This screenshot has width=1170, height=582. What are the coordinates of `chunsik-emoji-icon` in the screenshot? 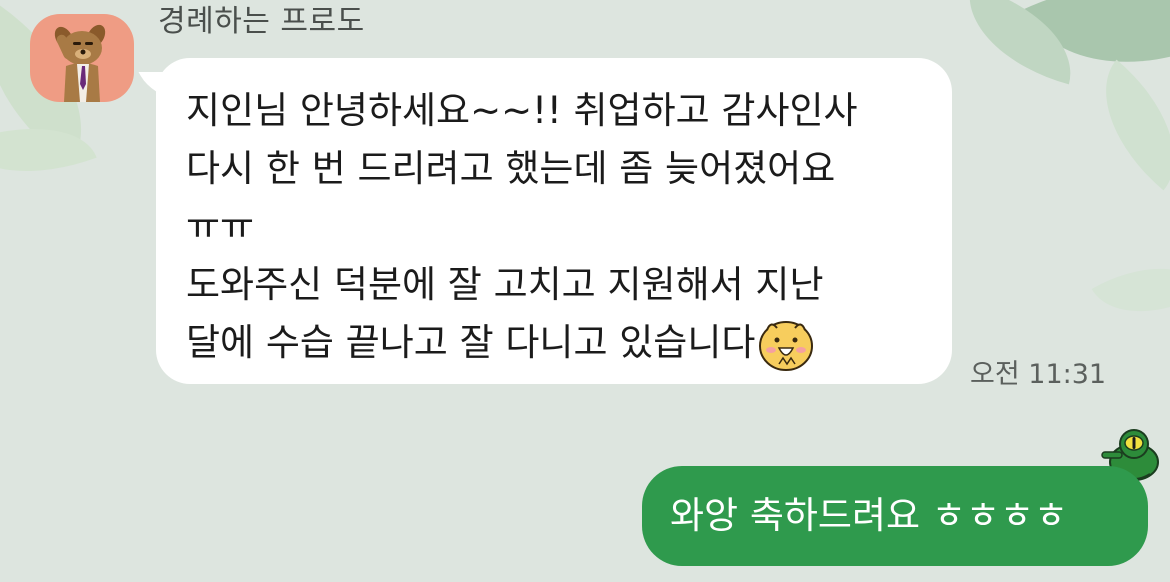 It's located at (786, 343).